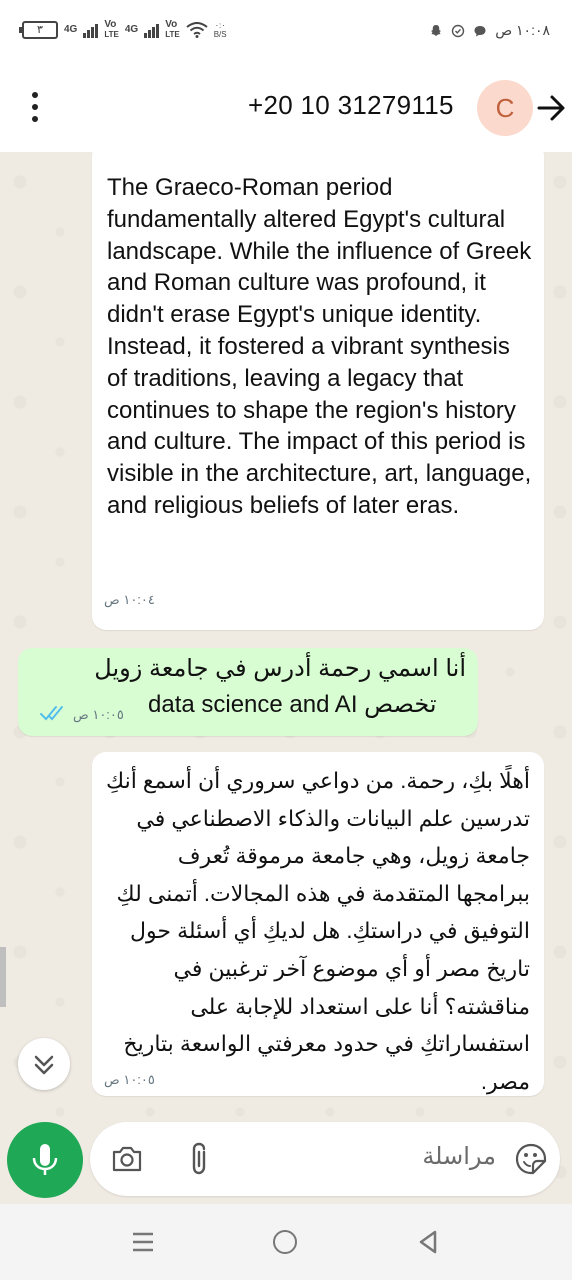  Describe the element at coordinates (197, 30) in the screenshot. I see `wifi-icon` at that location.